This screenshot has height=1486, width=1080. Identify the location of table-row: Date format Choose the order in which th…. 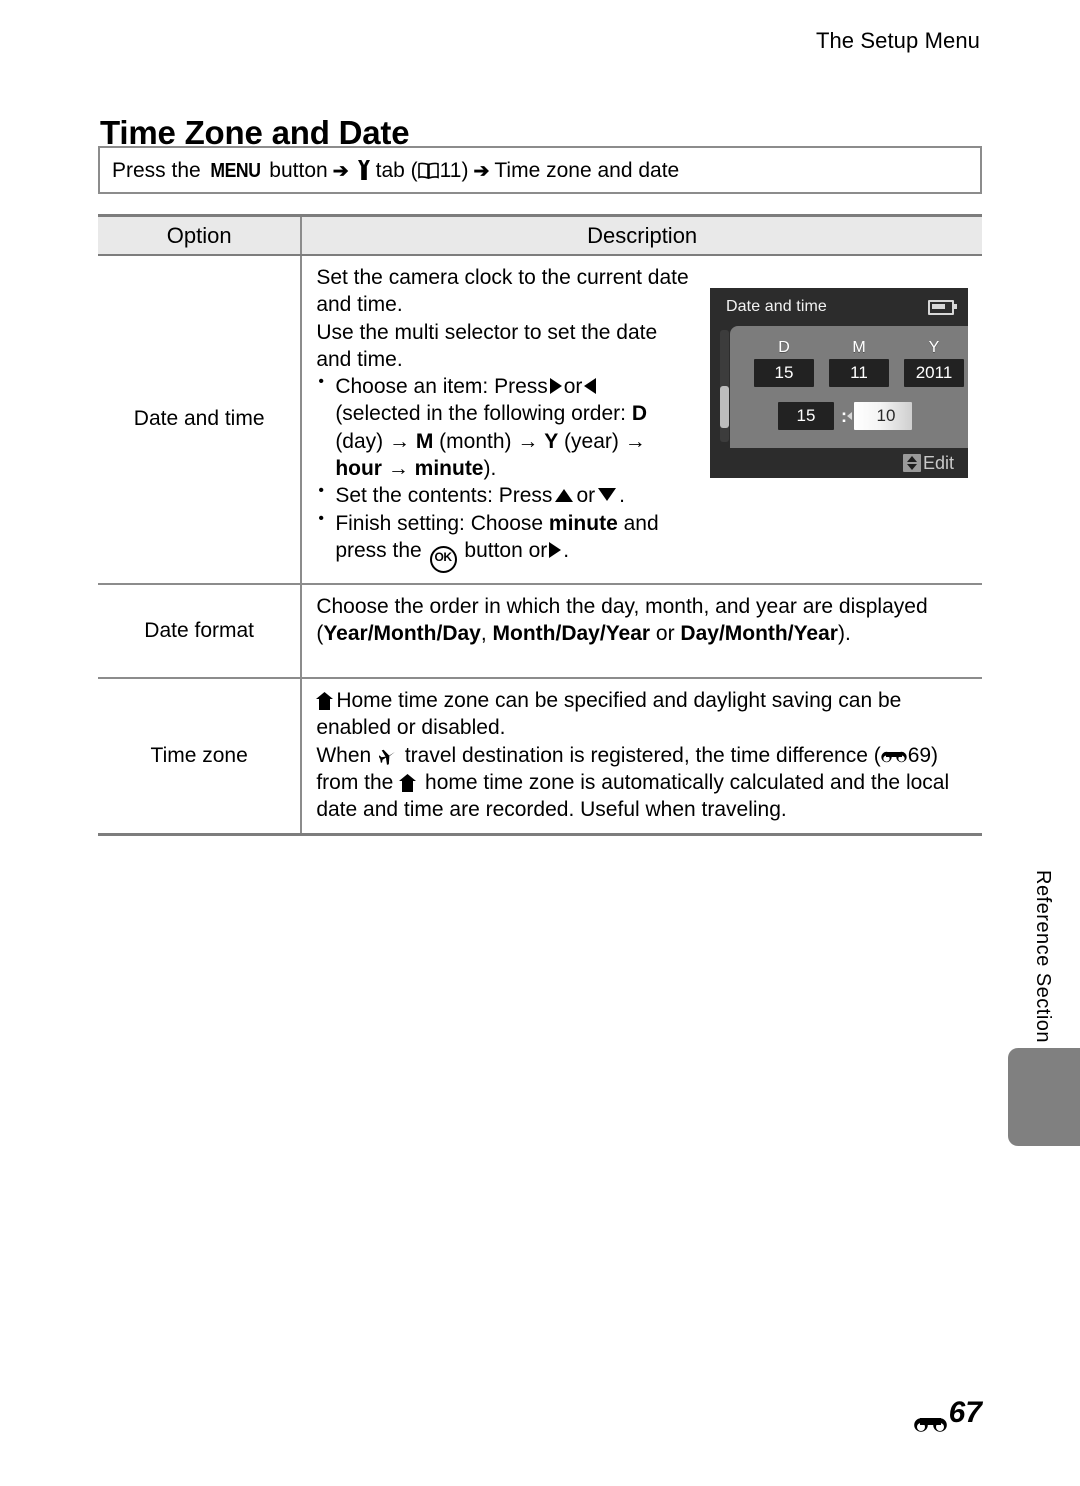
(540, 631).